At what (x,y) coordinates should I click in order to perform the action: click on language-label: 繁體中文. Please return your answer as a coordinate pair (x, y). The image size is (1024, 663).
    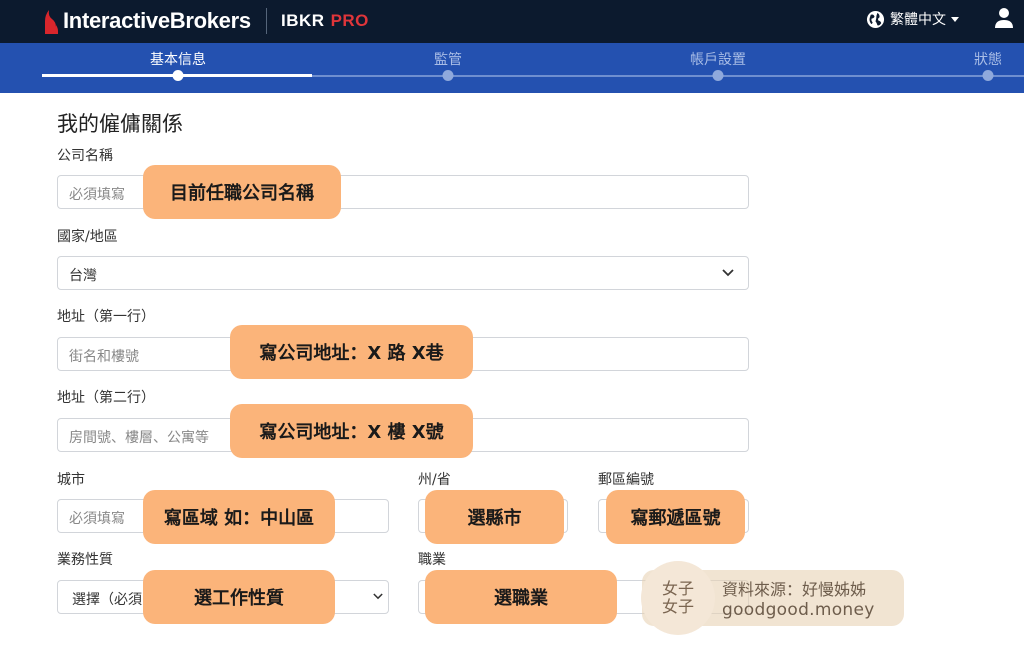
    Looking at the image, I should click on (918, 20).